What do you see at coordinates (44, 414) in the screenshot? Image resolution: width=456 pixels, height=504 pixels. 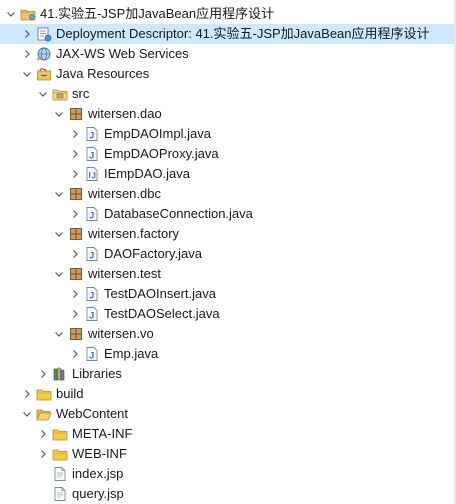 I see `open-folder-icon` at bounding box center [44, 414].